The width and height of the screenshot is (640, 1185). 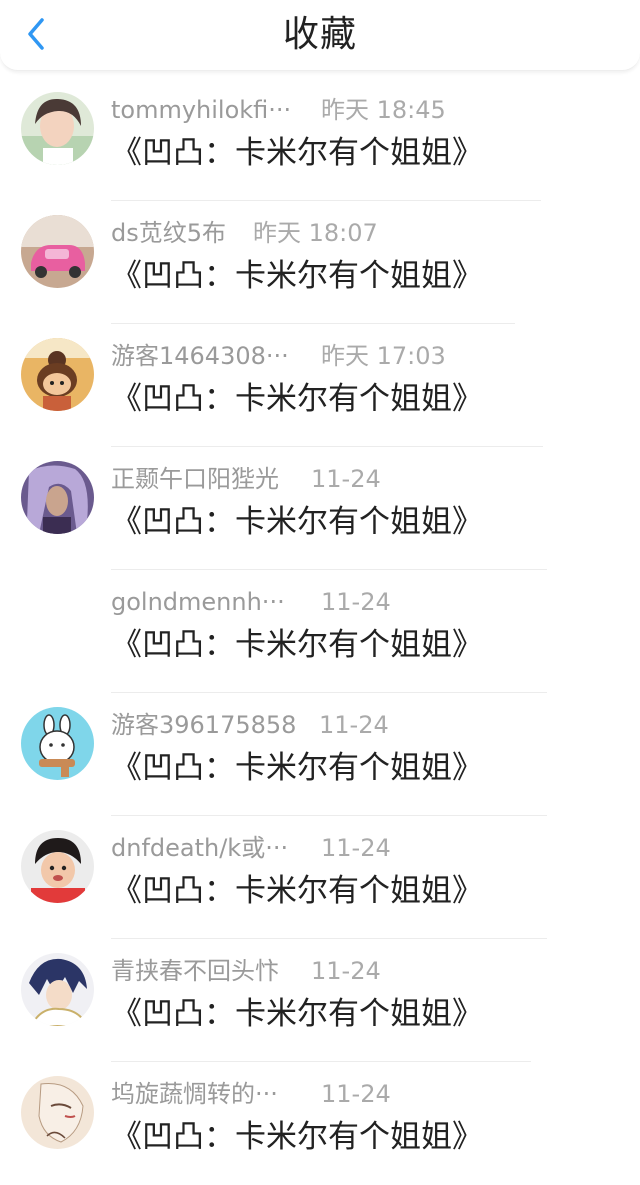 I want to click on list-item: 游客1464308··· 昨天 17:03 《凹凸：卡米尔有个姐姐》, so click(x=320, y=385).